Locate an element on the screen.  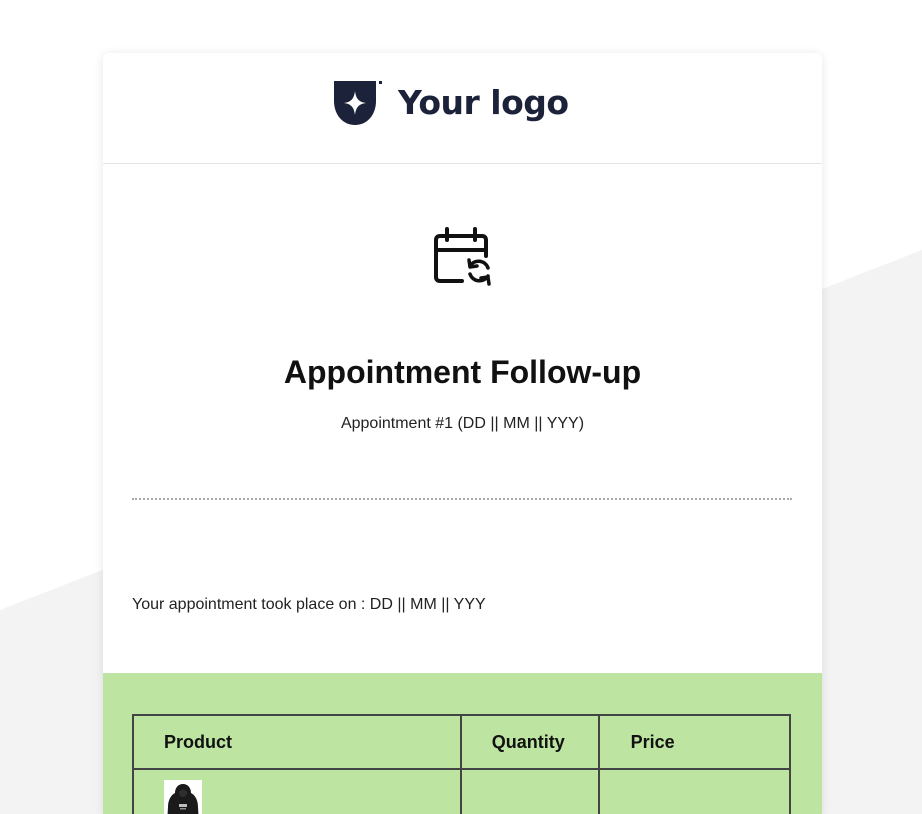
email-header: Your logo is located at coordinates (462, 108).